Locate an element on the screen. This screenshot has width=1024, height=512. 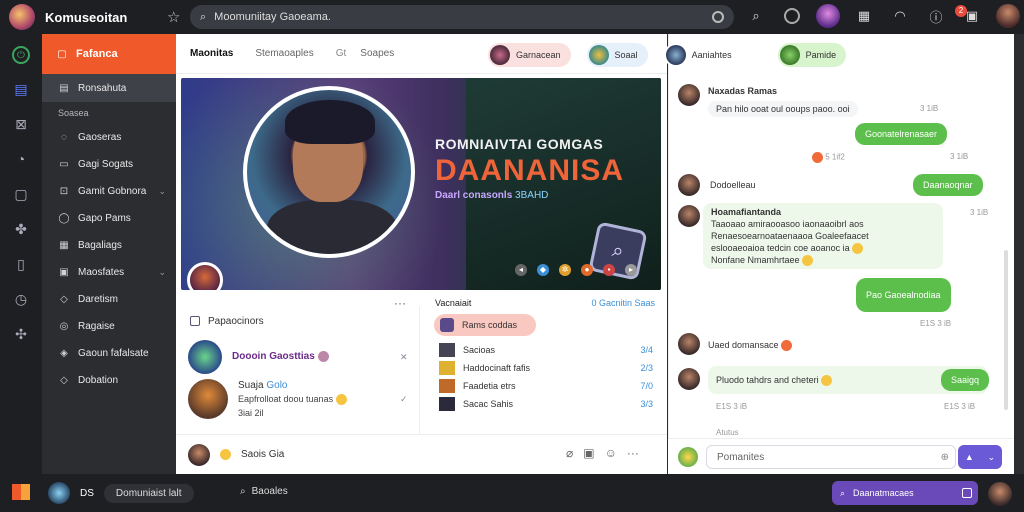
water-icon: ◆ is located at coordinates (543, 270).